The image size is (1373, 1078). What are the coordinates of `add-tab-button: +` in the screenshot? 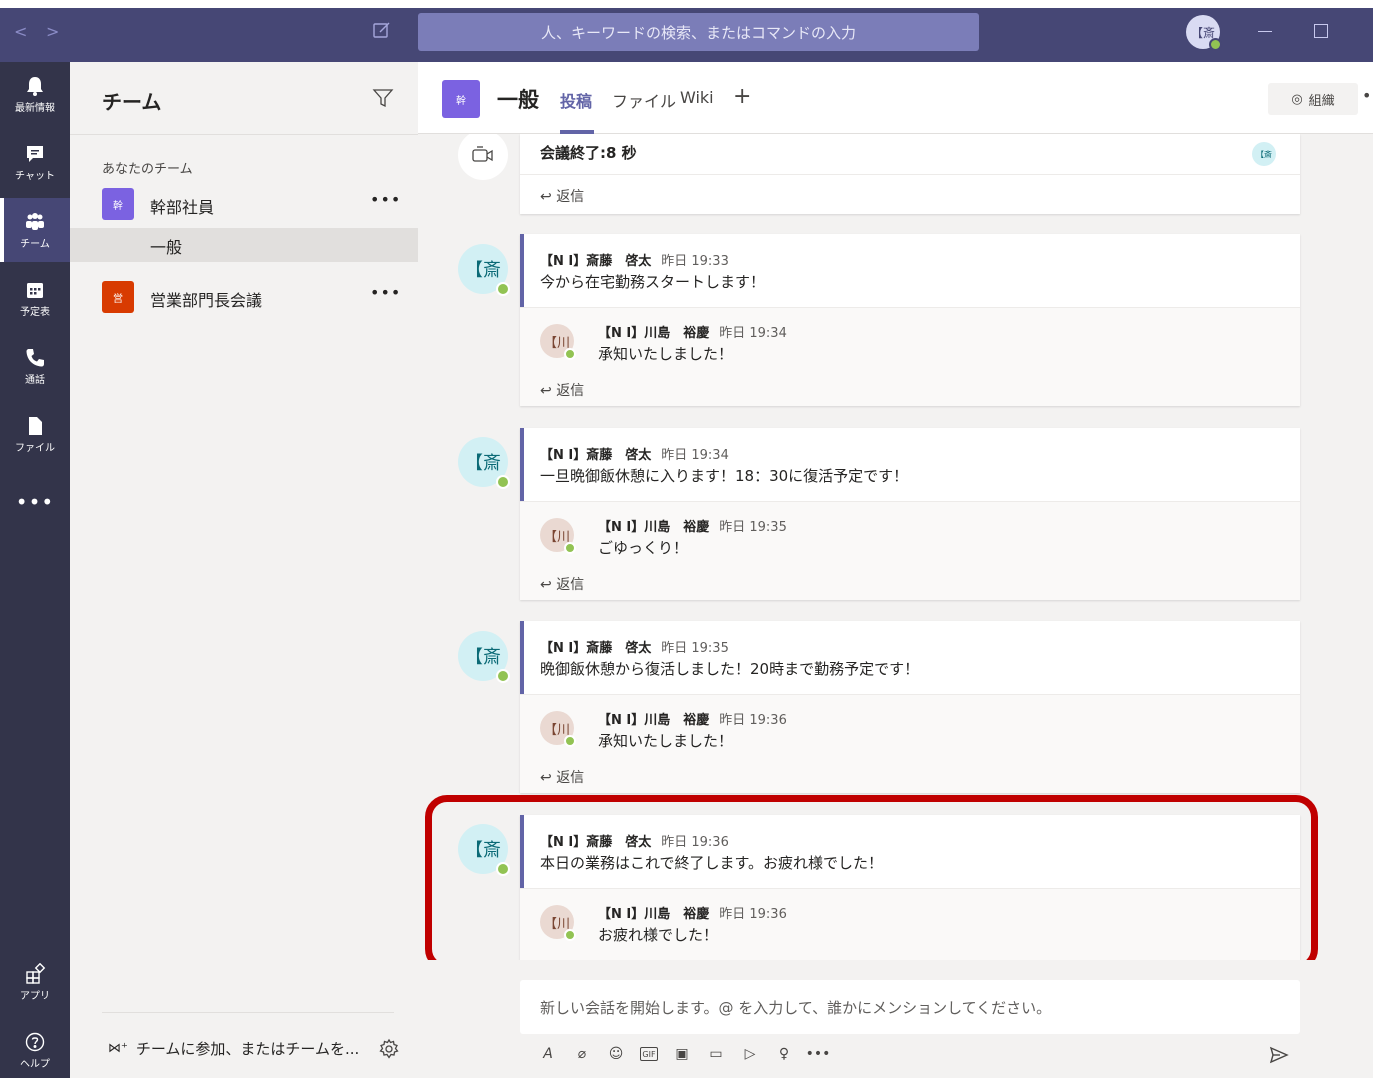 It's located at (742, 96).